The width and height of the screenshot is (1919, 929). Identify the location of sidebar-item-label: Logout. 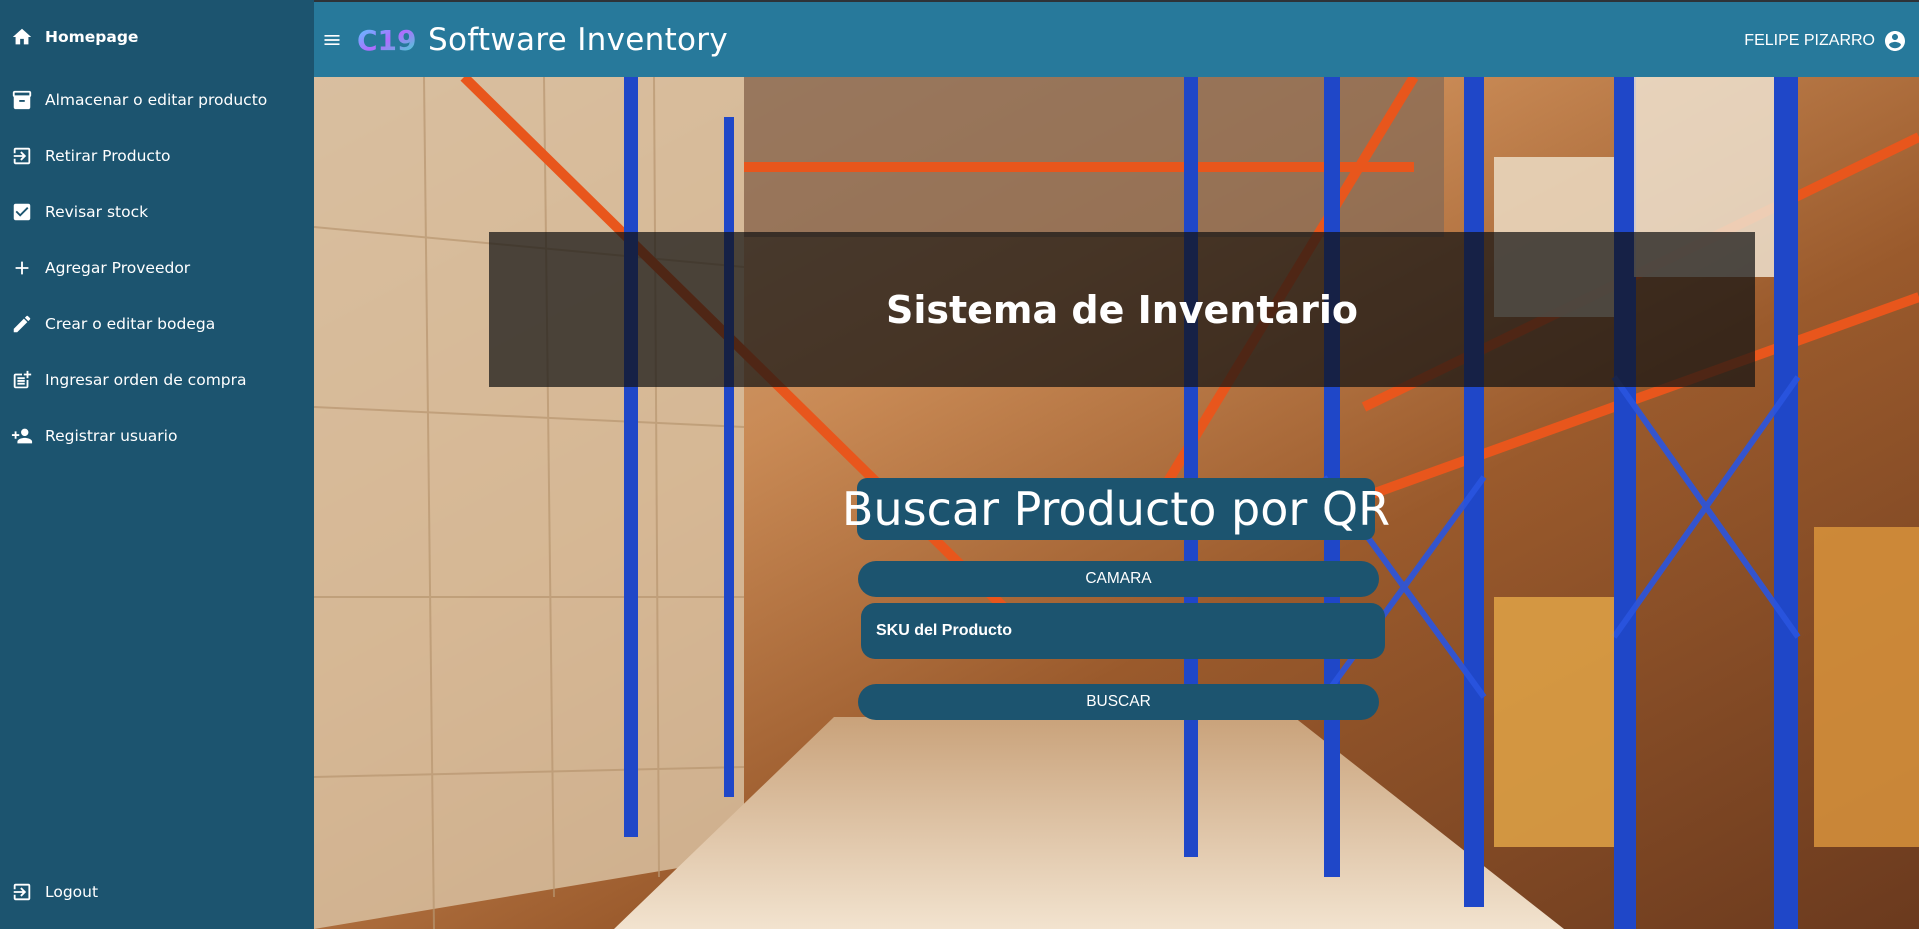
(72, 892).